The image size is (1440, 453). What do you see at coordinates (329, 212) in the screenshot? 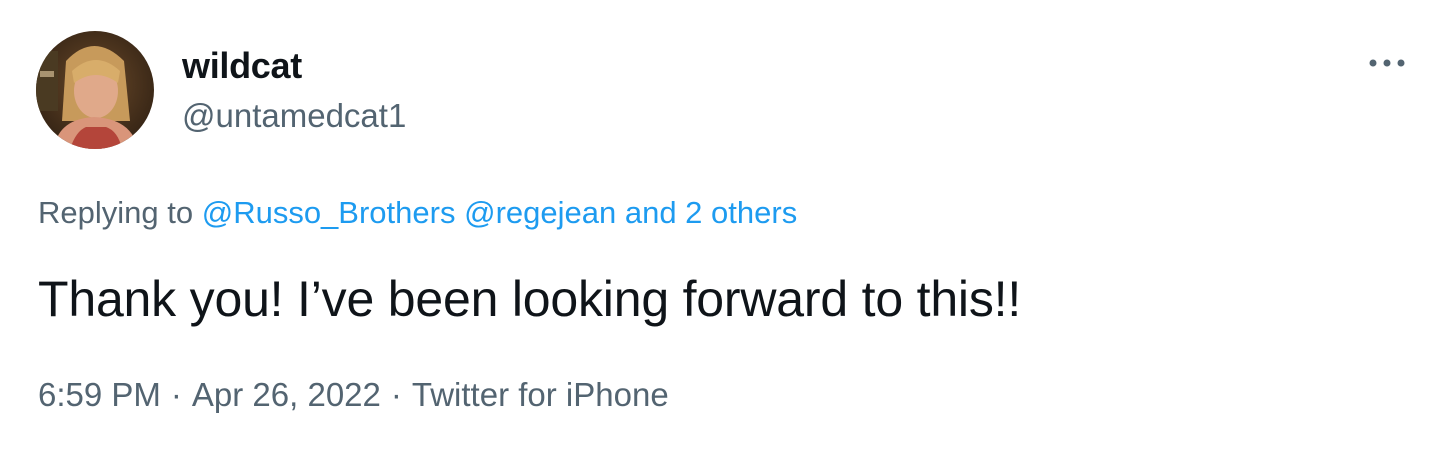
I see `mention-link: @Russo_Brothers` at bounding box center [329, 212].